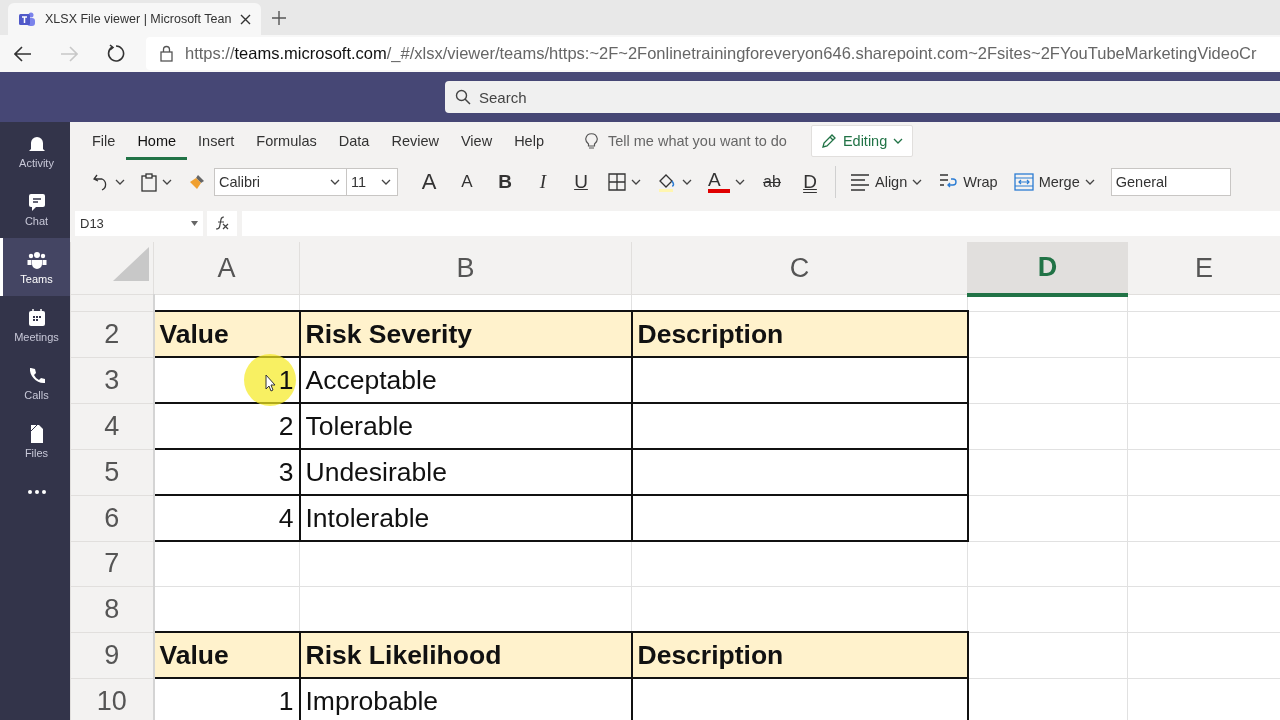 The width and height of the screenshot is (1280, 720). Describe the element at coordinates (403, 654) in the screenshot. I see `column-title: Risk Likelihood` at that location.